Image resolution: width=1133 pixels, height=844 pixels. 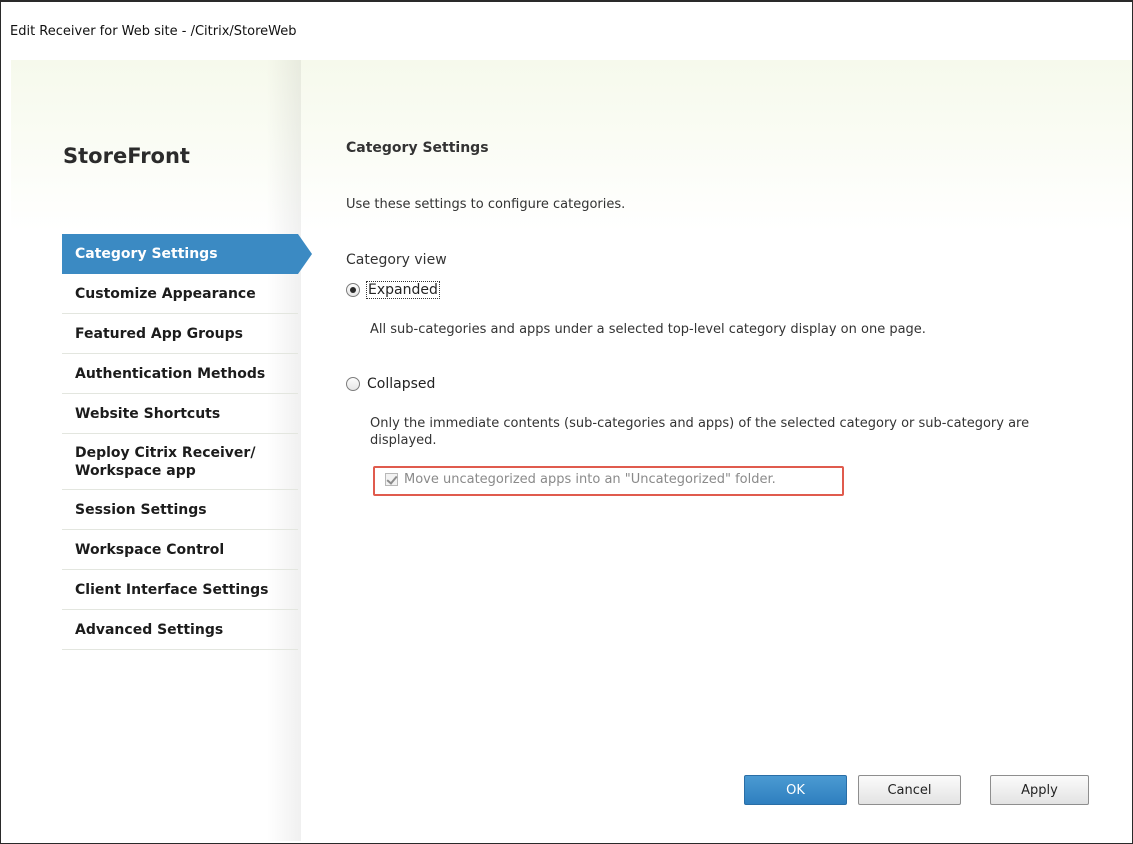 What do you see at coordinates (148, 413) in the screenshot?
I see `sidebar-item-label: Website Shortcuts` at bounding box center [148, 413].